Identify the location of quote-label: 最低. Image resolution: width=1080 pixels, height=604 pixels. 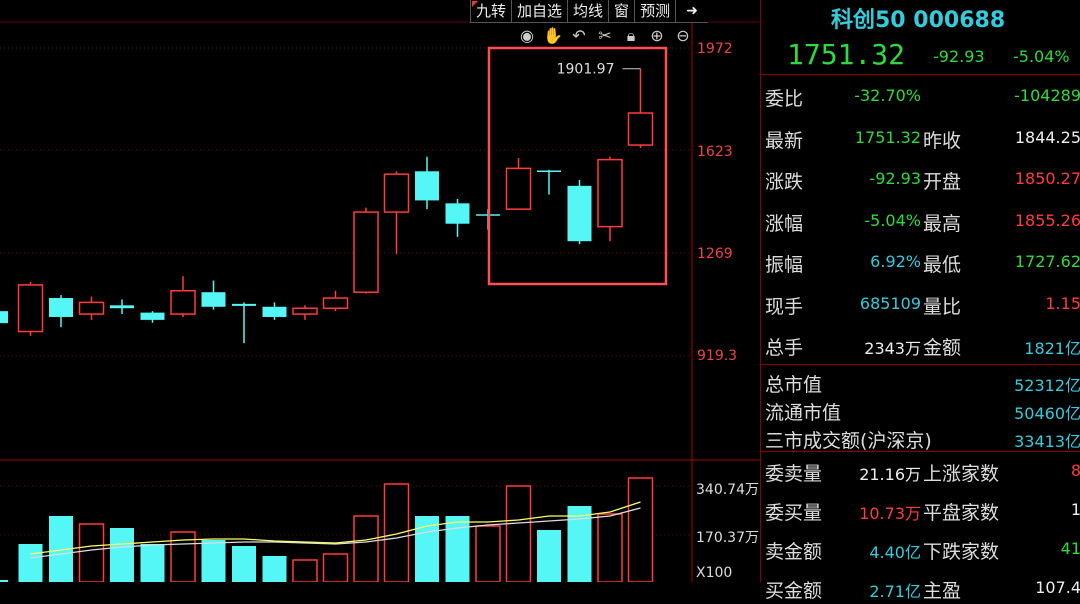
(942, 265).